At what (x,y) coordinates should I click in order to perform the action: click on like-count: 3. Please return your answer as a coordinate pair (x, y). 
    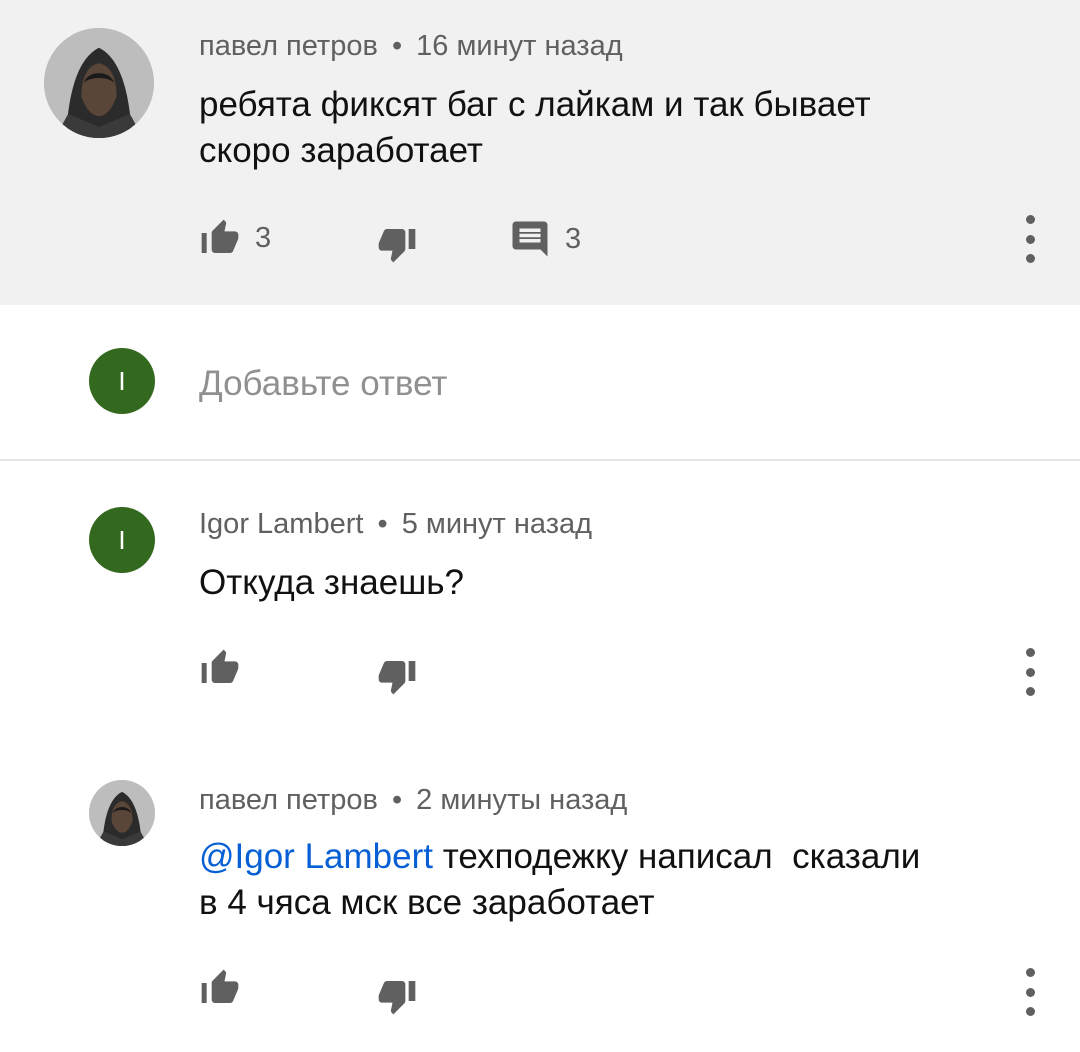
    Looking at the image, I should click on (263, 237).